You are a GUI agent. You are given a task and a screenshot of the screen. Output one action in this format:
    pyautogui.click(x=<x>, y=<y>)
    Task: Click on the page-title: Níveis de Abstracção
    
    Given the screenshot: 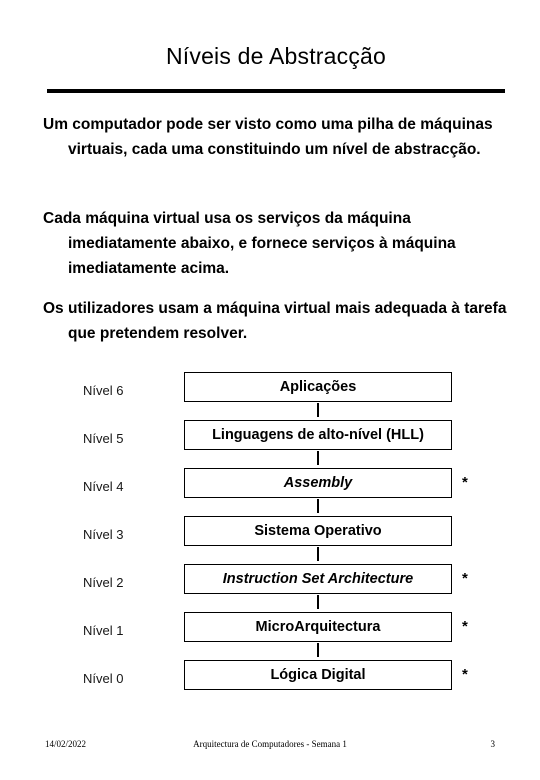 What is the action you would take?
    pyautogui.click(x=276, y=56)
    